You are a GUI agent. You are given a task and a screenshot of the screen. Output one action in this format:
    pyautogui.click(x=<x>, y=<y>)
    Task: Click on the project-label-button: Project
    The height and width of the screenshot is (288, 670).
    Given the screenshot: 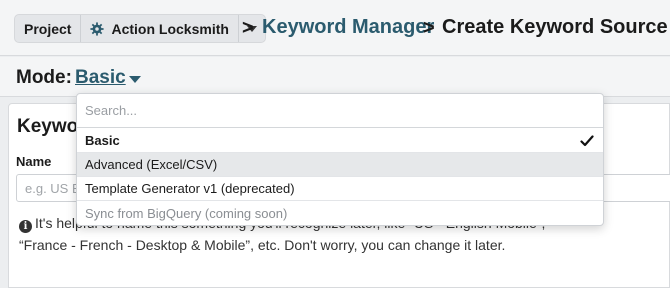 What is the action you would take?
    pyautogui.click(x=48, y=28)
    